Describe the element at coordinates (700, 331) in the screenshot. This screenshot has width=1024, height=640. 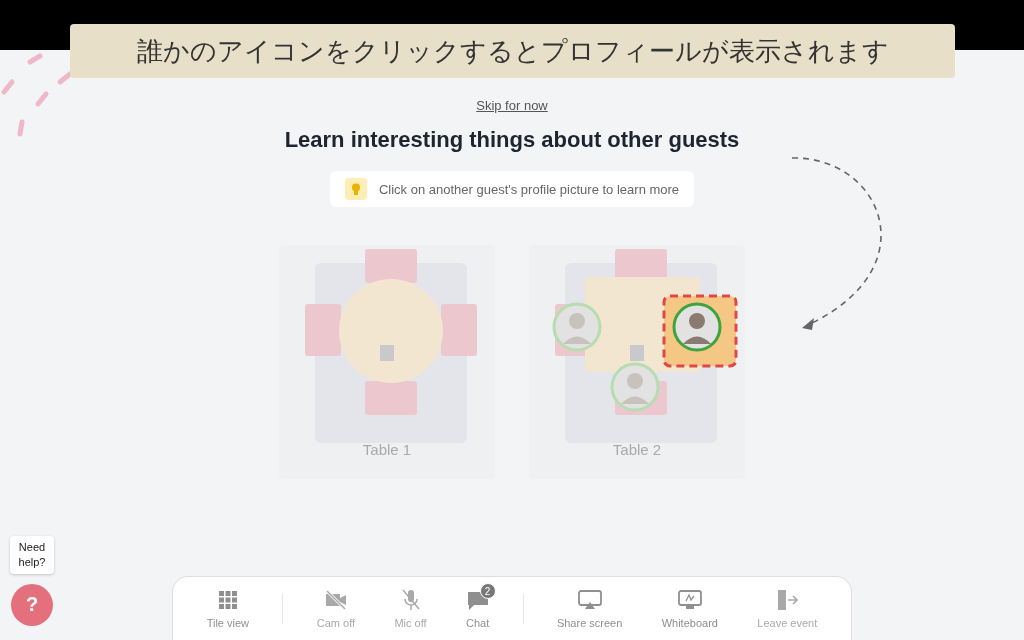
I see `guest-avatar` at that location.